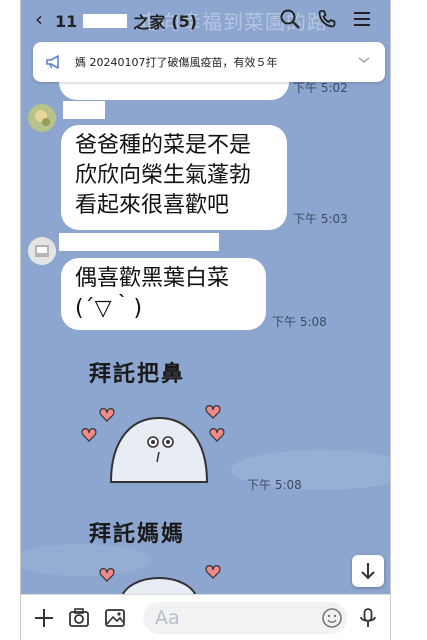  I want to click on arrow-down-icon, so click(368, 571).